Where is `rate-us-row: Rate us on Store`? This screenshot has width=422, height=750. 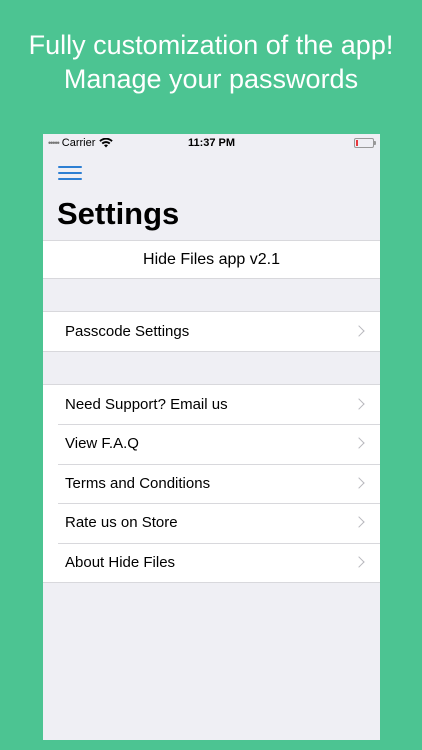
rate-us-row: Rate us on Store is located at coordinates (211, 522).